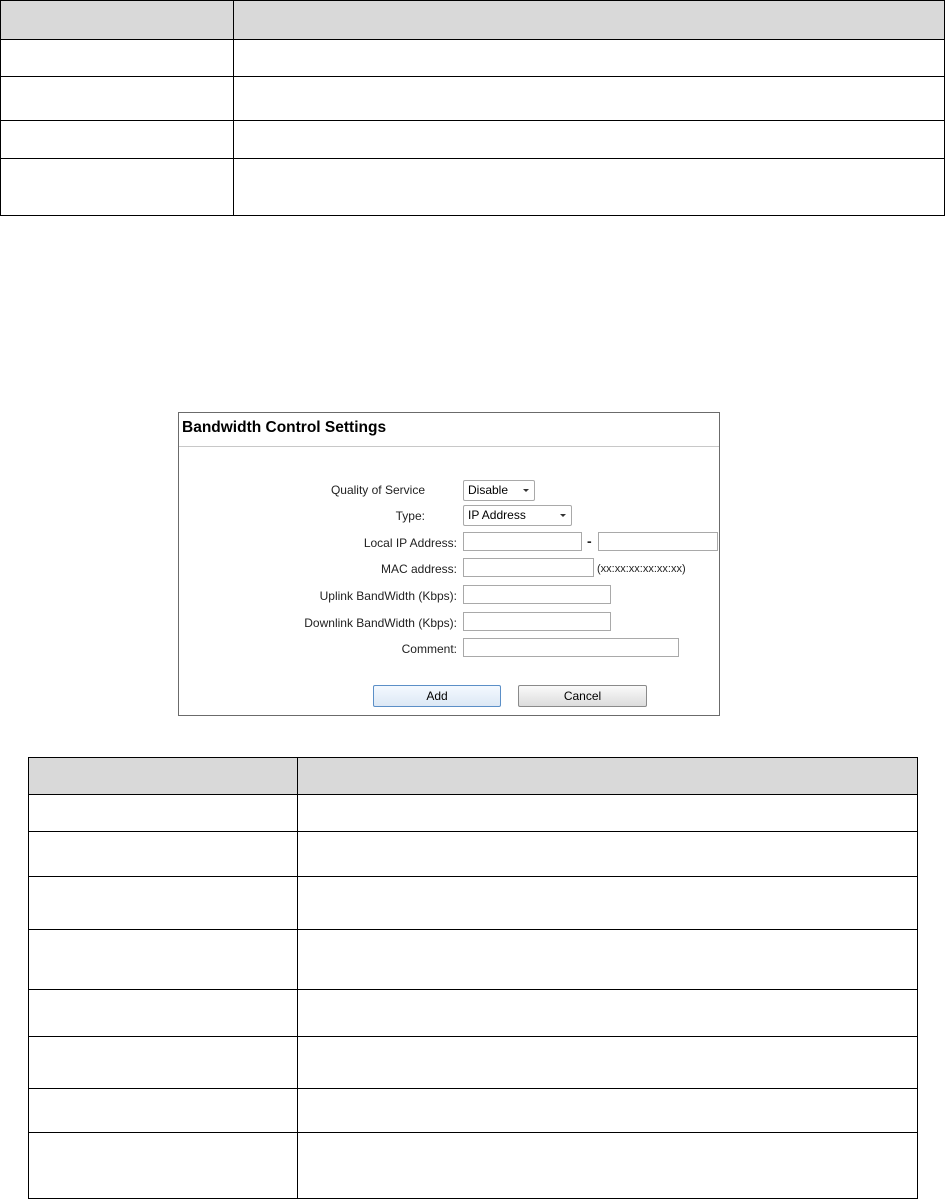 This screenshot has height=1200, width=946. Describe the element at coordinates (437, 696) in the screenshot. I see `add-button: Add` at that location.